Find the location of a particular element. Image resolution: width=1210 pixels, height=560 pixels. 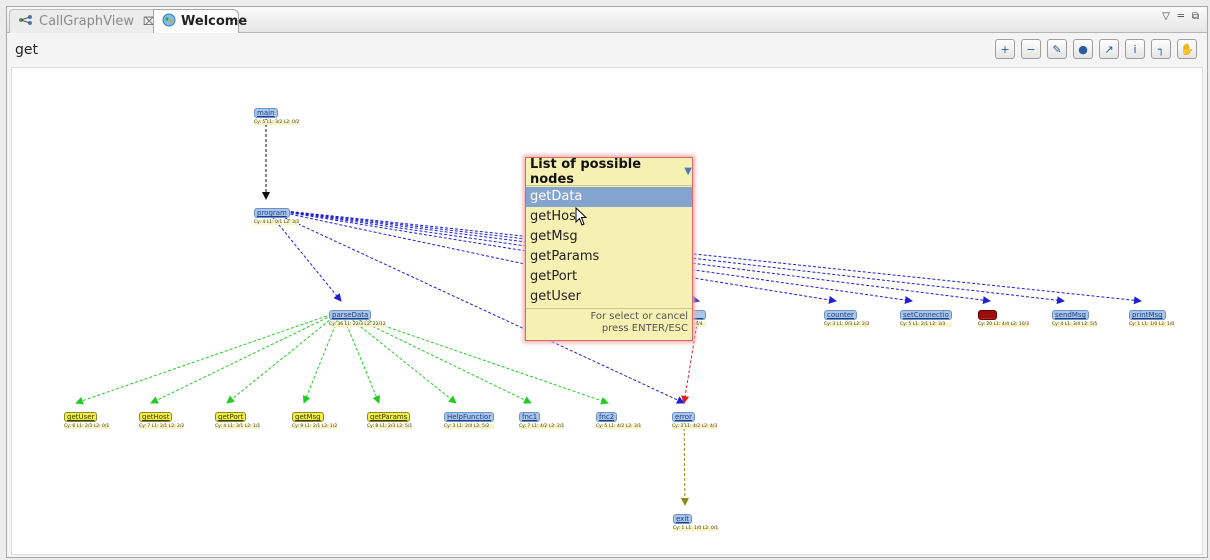

graph-node-getMsg: getMsg Cy: 9 L1: 2/1 L2: 1/2 is located at coordinates (315, 416).